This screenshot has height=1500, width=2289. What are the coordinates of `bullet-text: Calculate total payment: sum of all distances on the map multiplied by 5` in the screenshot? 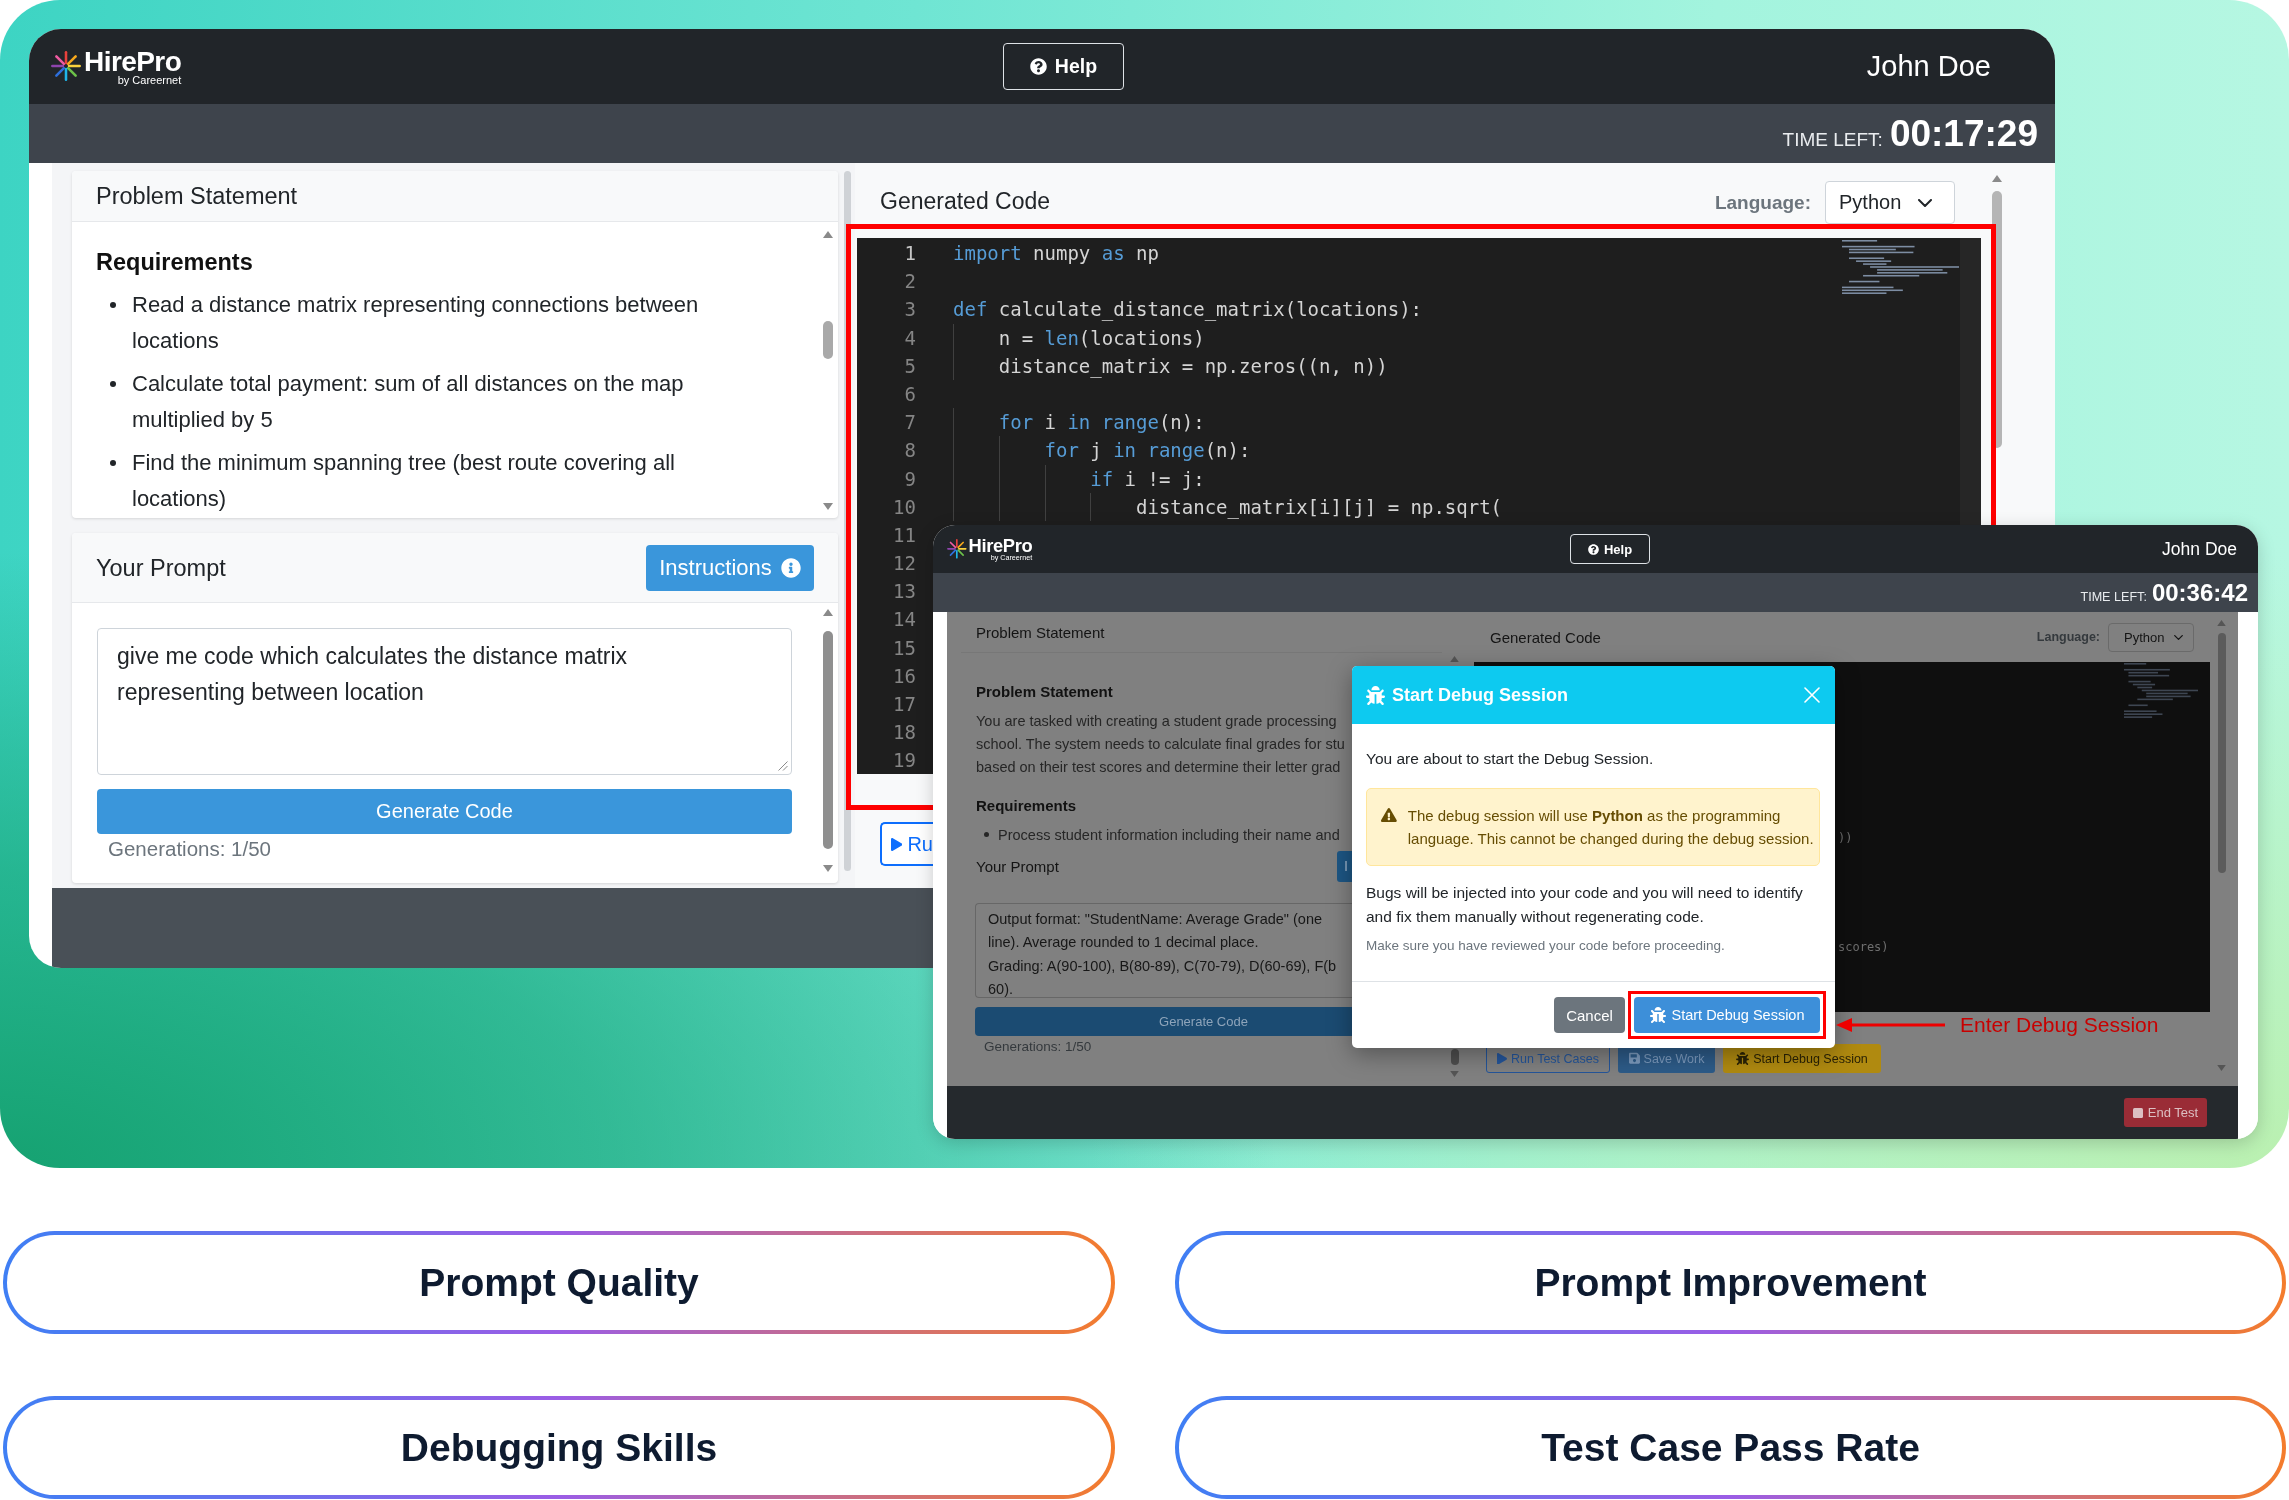 It's located at (408, 402).